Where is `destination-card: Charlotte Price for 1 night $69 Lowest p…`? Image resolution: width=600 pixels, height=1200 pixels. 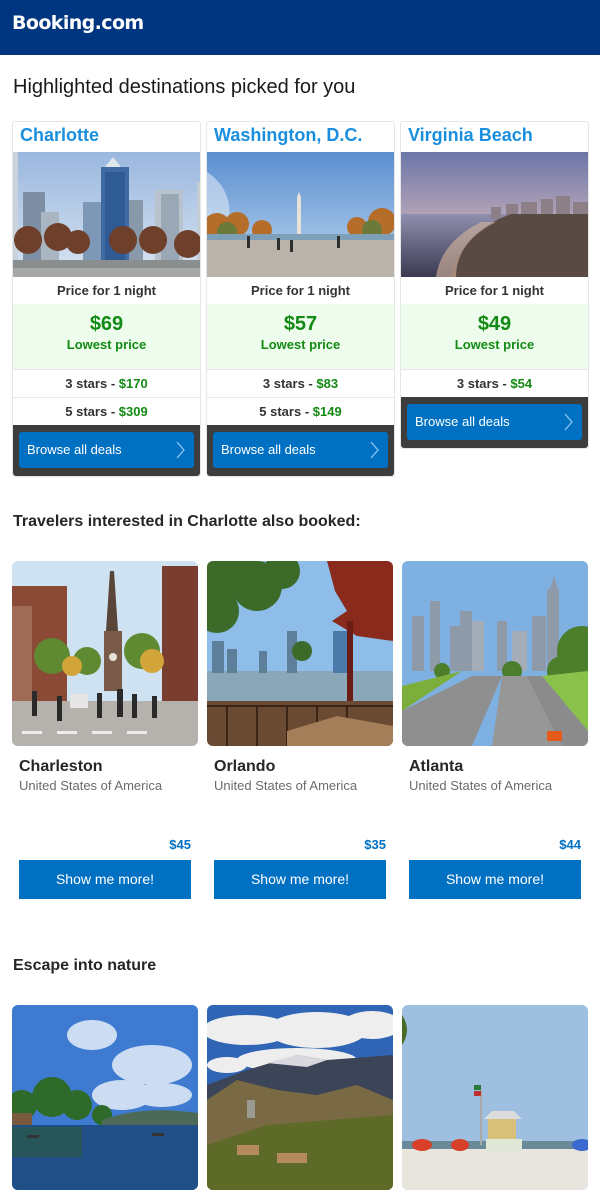 destination-card: Charlotte Price for 1 night $69 Lowest p… is located at coordinates (106, 299).